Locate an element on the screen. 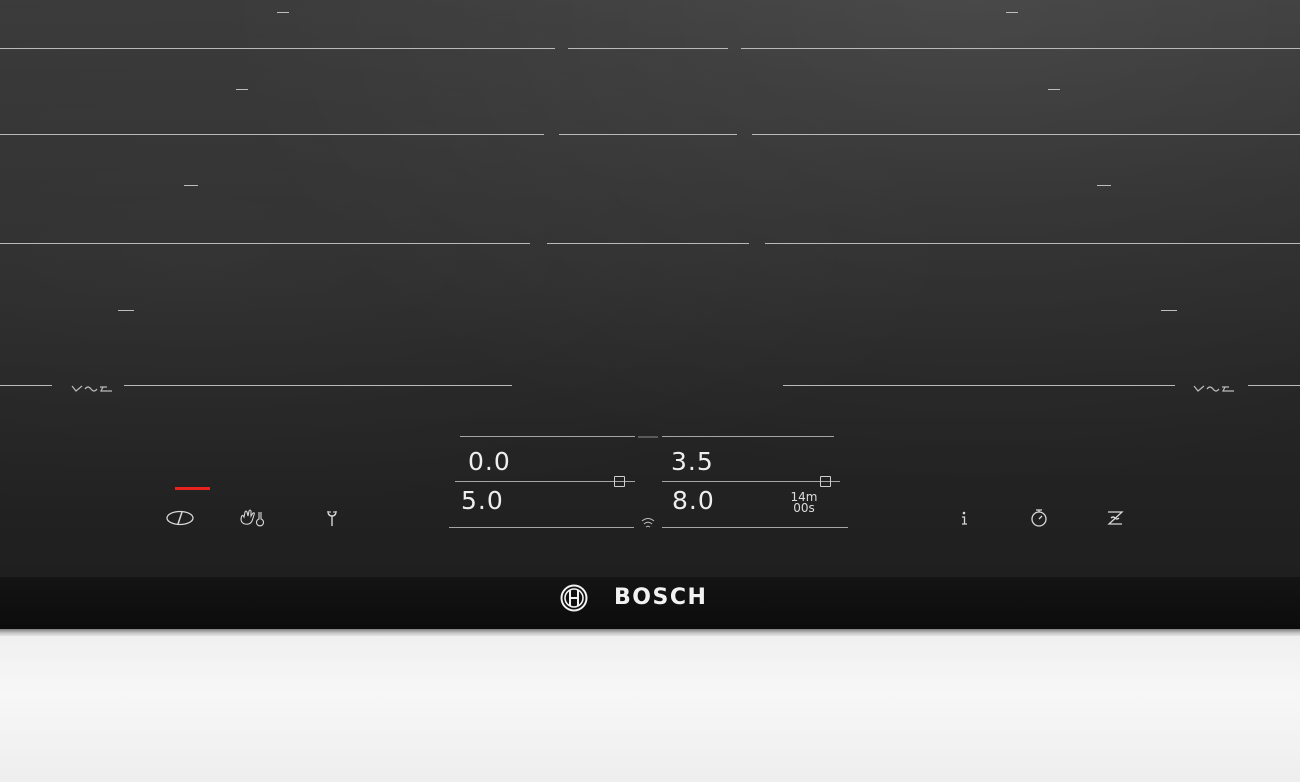  zone-power-level: 3.5 is located at coordinates (692, 462).